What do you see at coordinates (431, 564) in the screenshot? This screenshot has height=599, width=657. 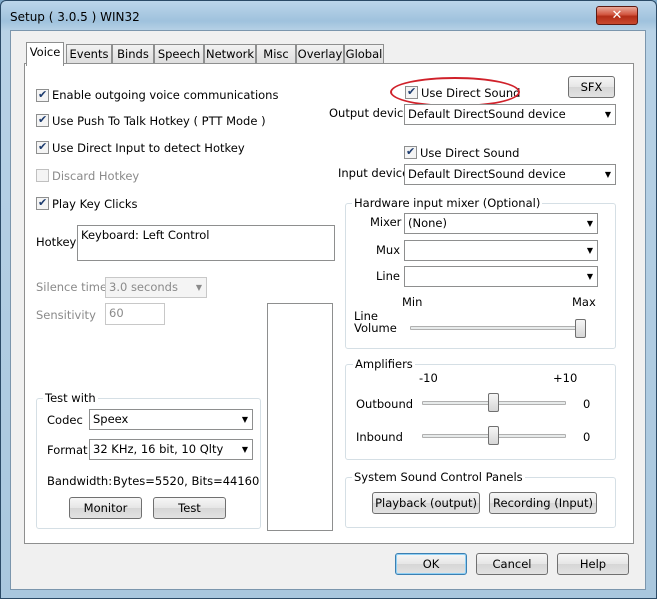 I see `ok-button: OK` at bounding box center [431, 564].